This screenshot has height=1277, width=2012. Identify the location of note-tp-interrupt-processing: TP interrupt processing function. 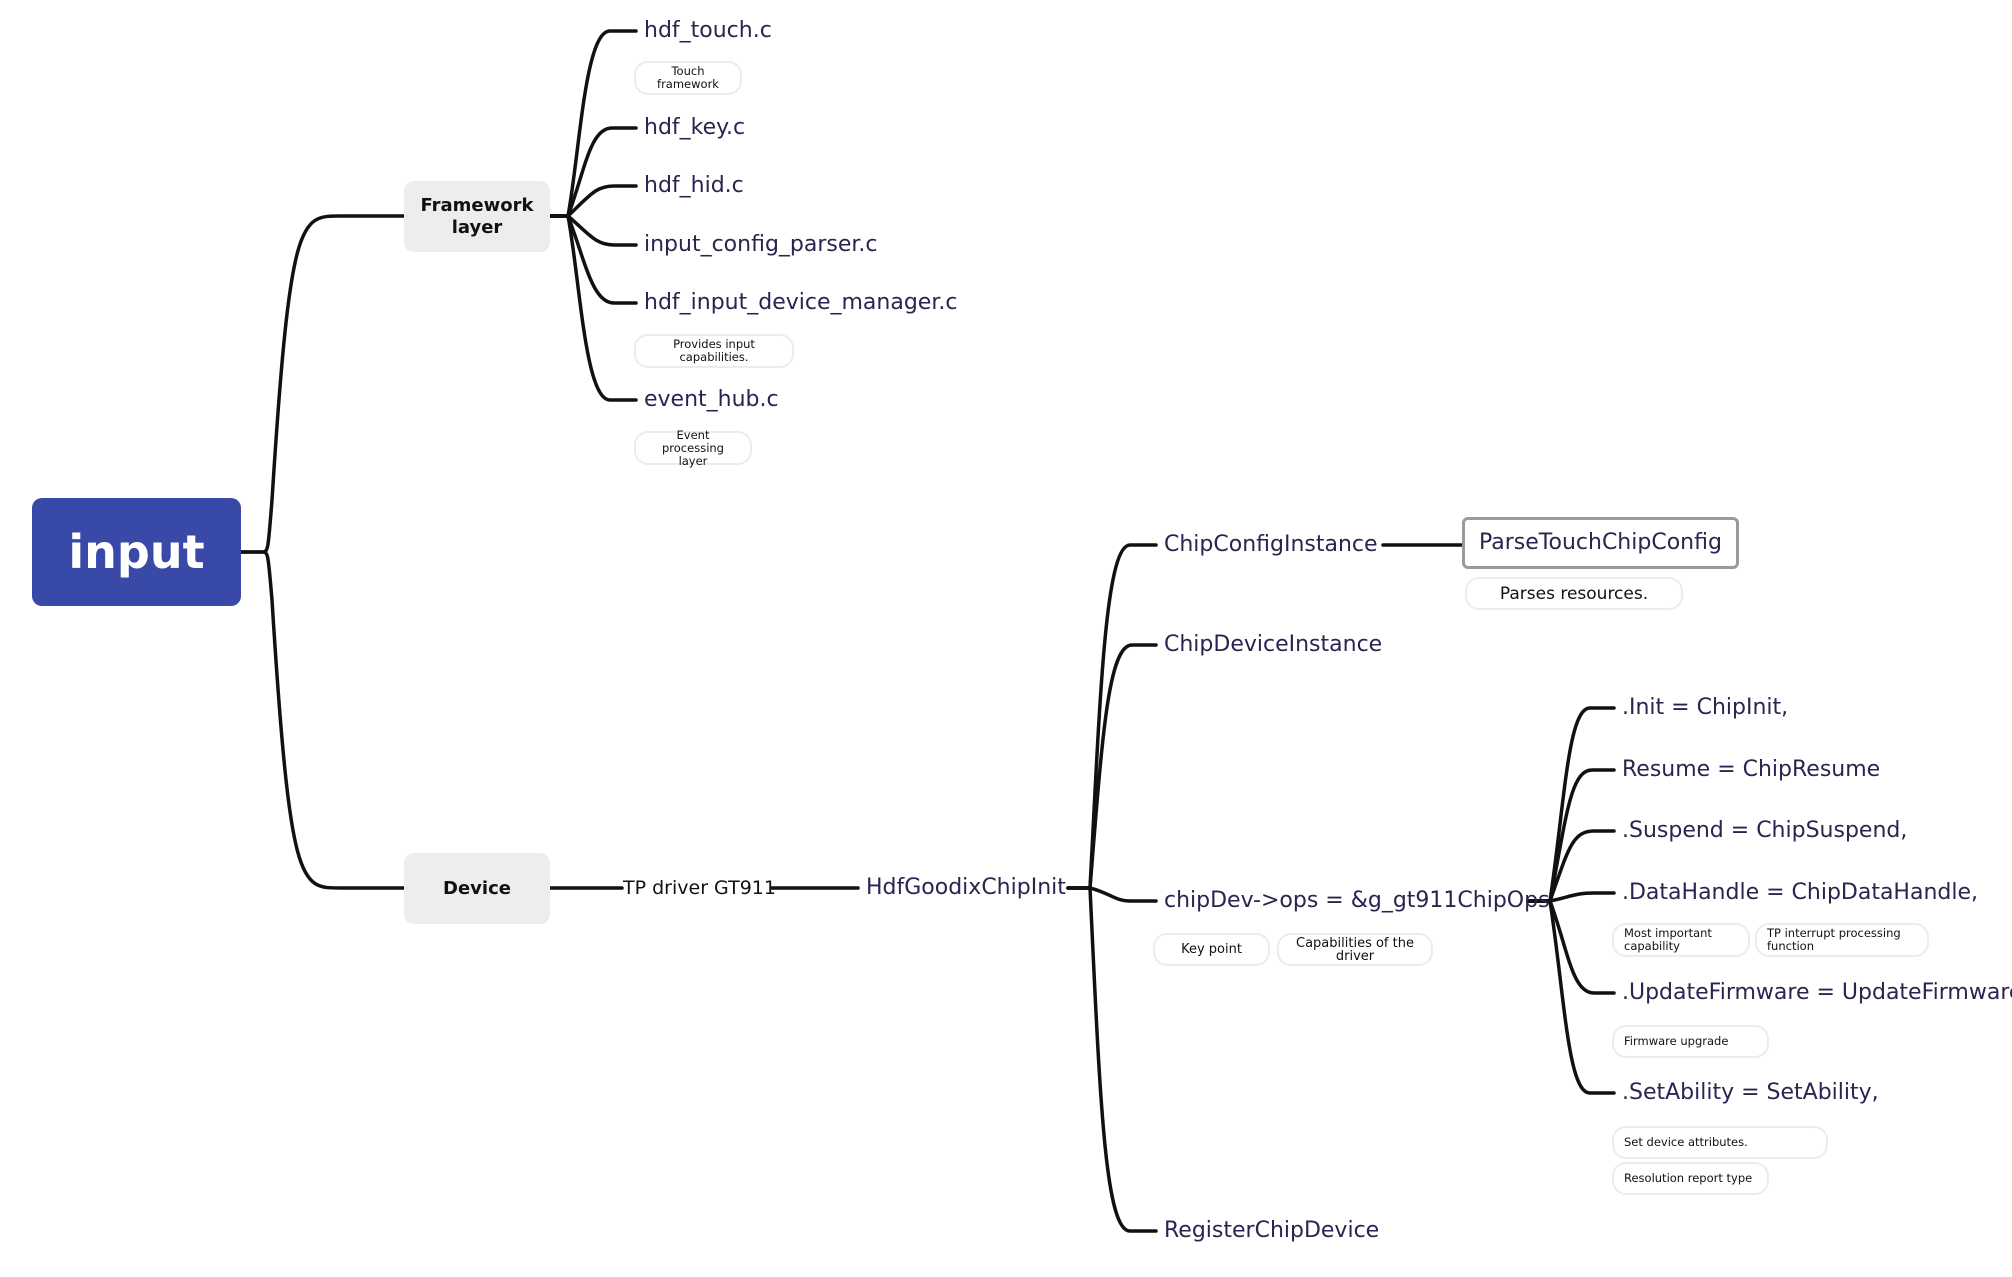
(1842, 940).